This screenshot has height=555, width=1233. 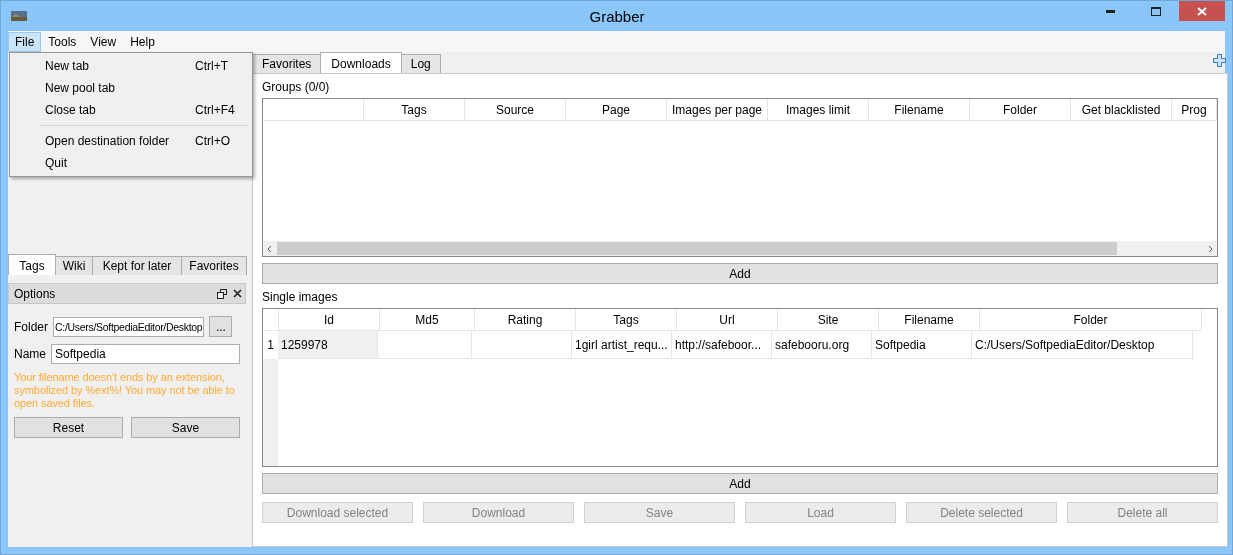 I want to click on section-label: Groups (0/0), so click(x=296, y=87).